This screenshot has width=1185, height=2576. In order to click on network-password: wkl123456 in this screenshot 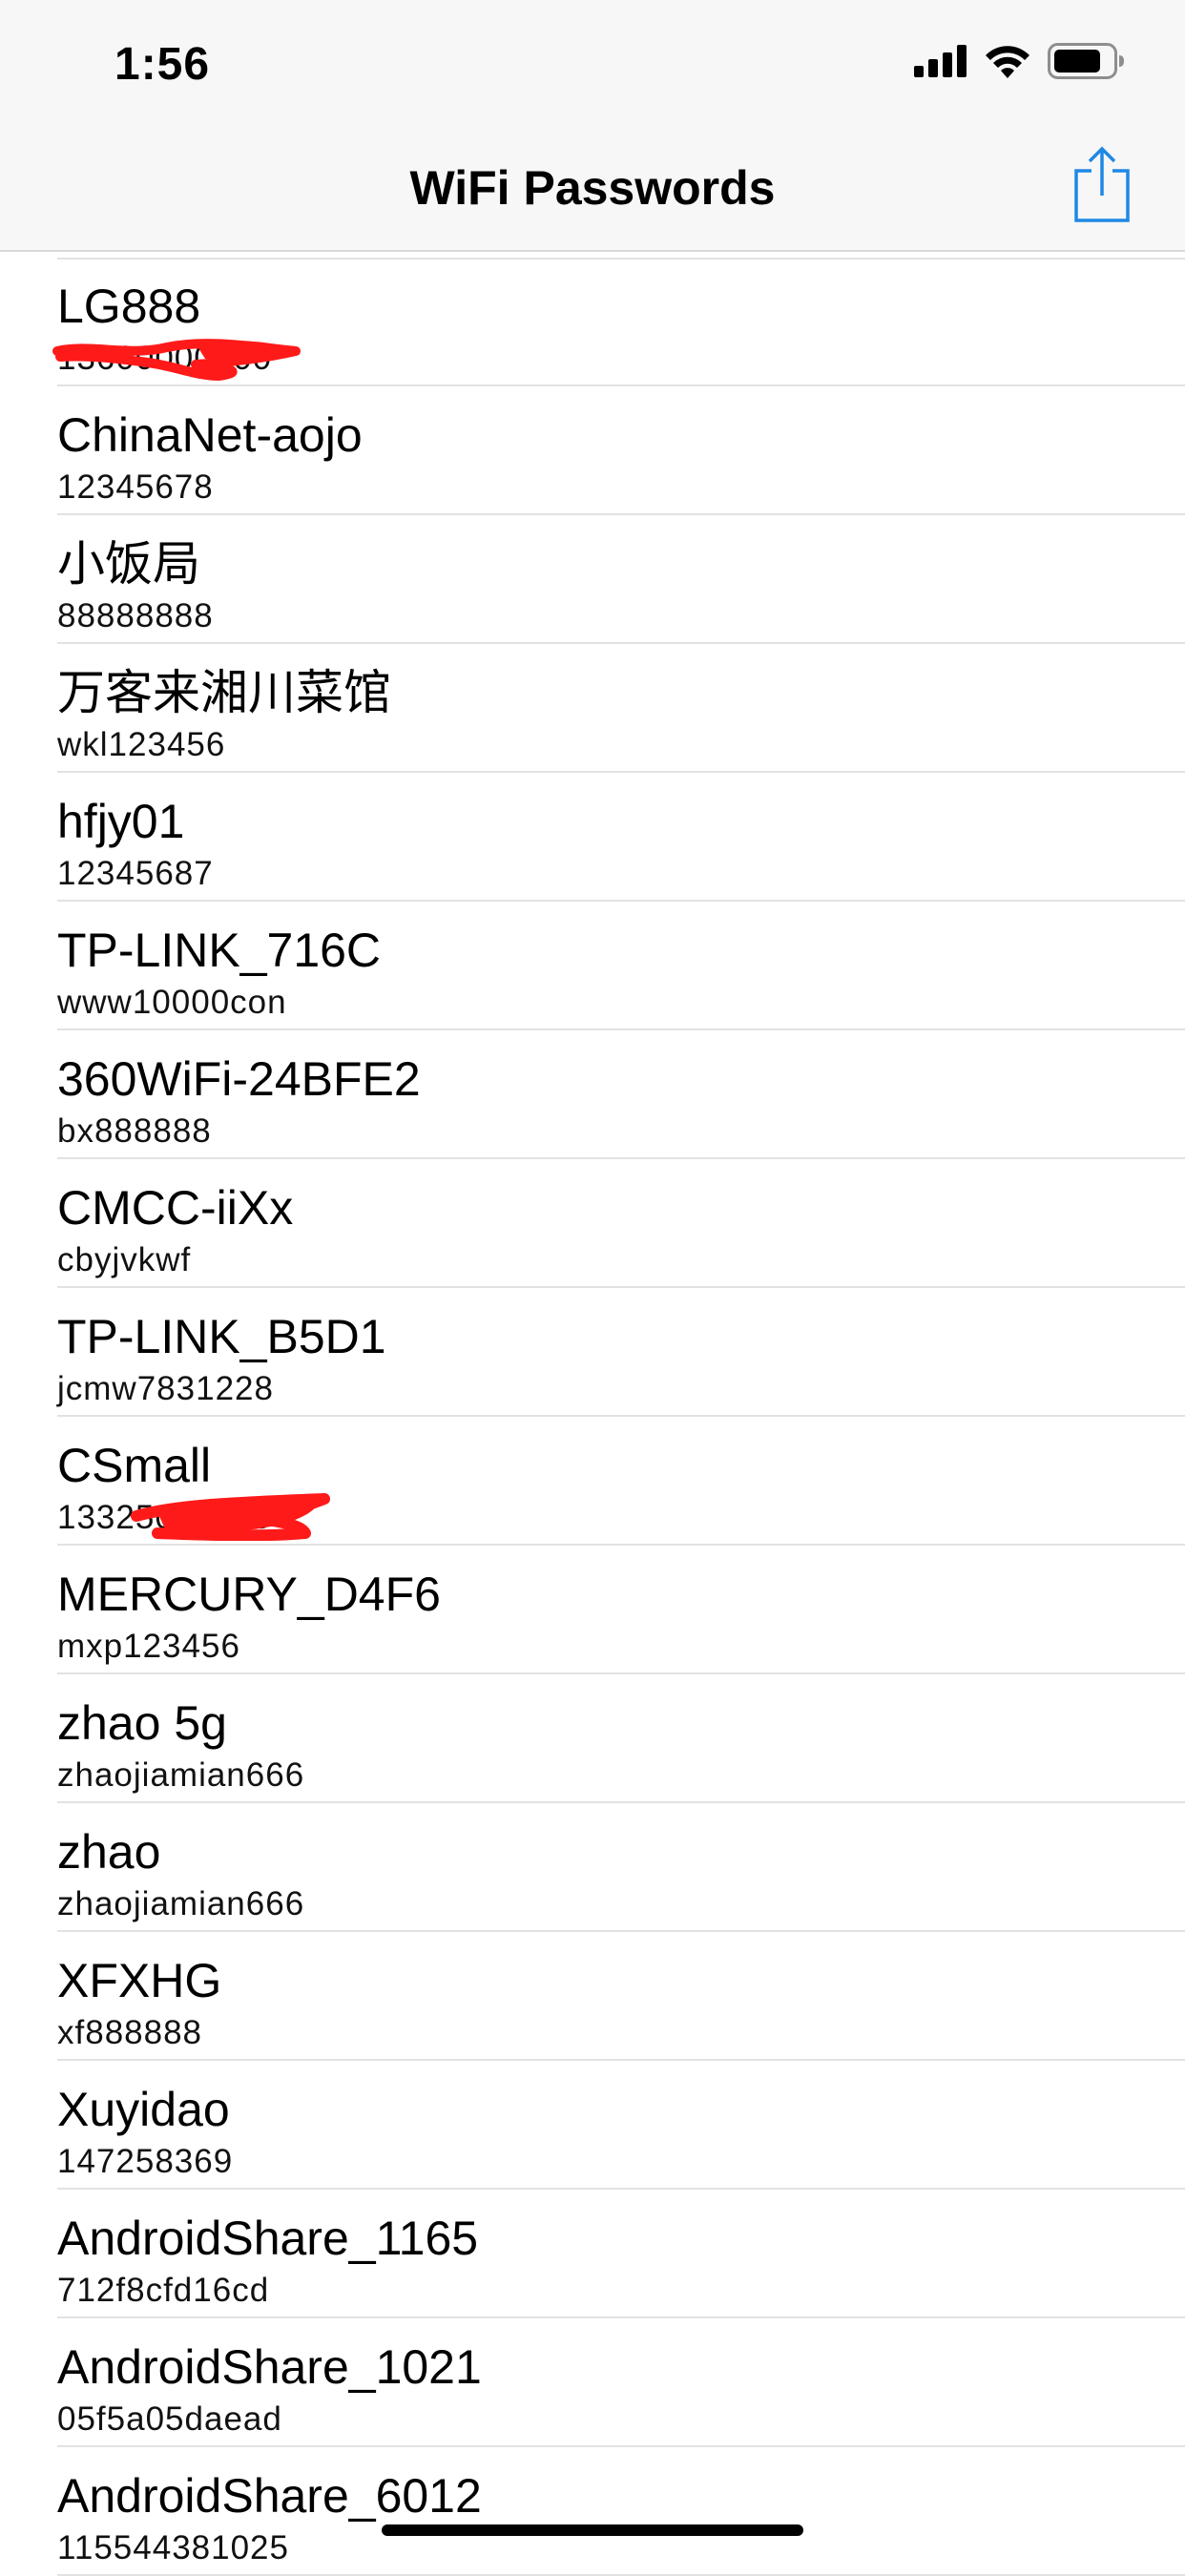, I will do `click(141, 744)`.